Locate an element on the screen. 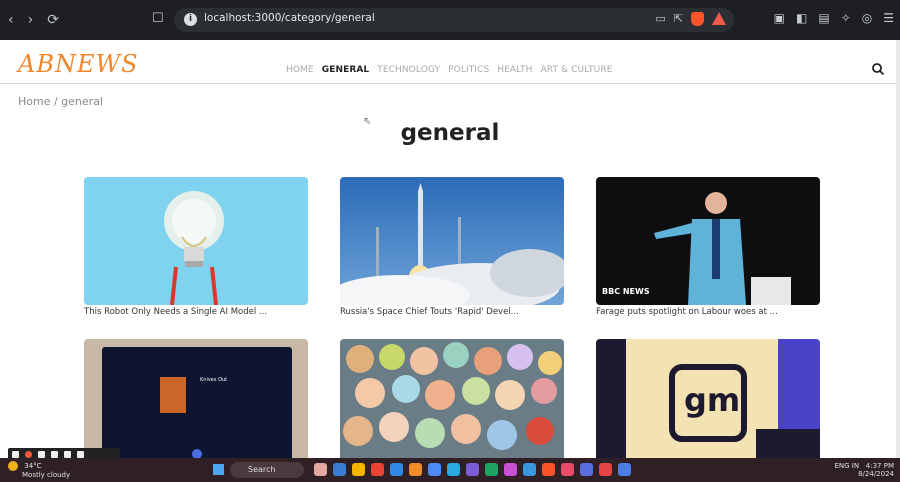  page-scrollbar is located at coordinates (898, 249).